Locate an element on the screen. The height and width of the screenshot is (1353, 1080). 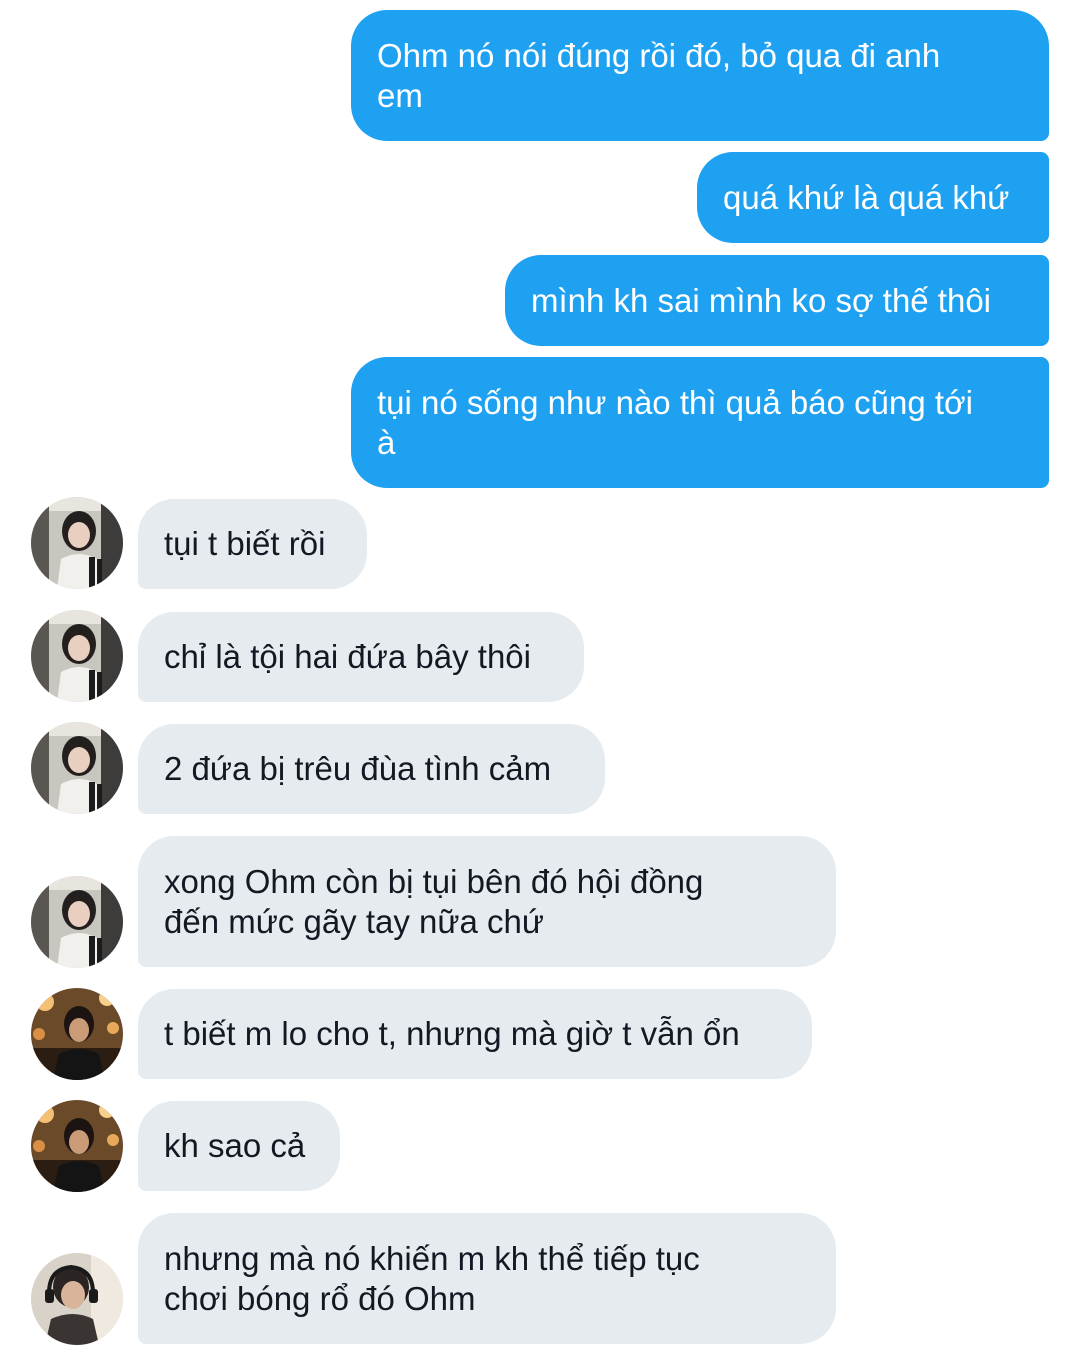
avatar-boy-headphones-icon is located at coordinates (77, 1299).